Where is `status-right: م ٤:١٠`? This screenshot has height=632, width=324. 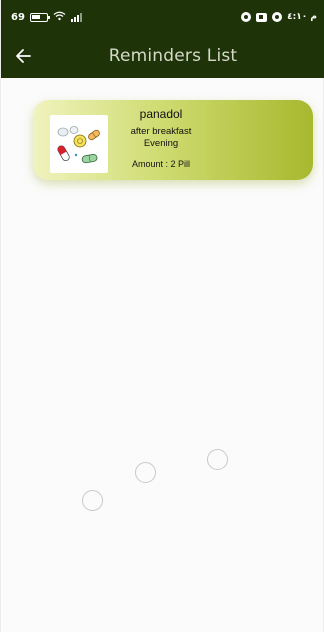
status-right: م ٤:١٠ is located at coordinates (279, 17).